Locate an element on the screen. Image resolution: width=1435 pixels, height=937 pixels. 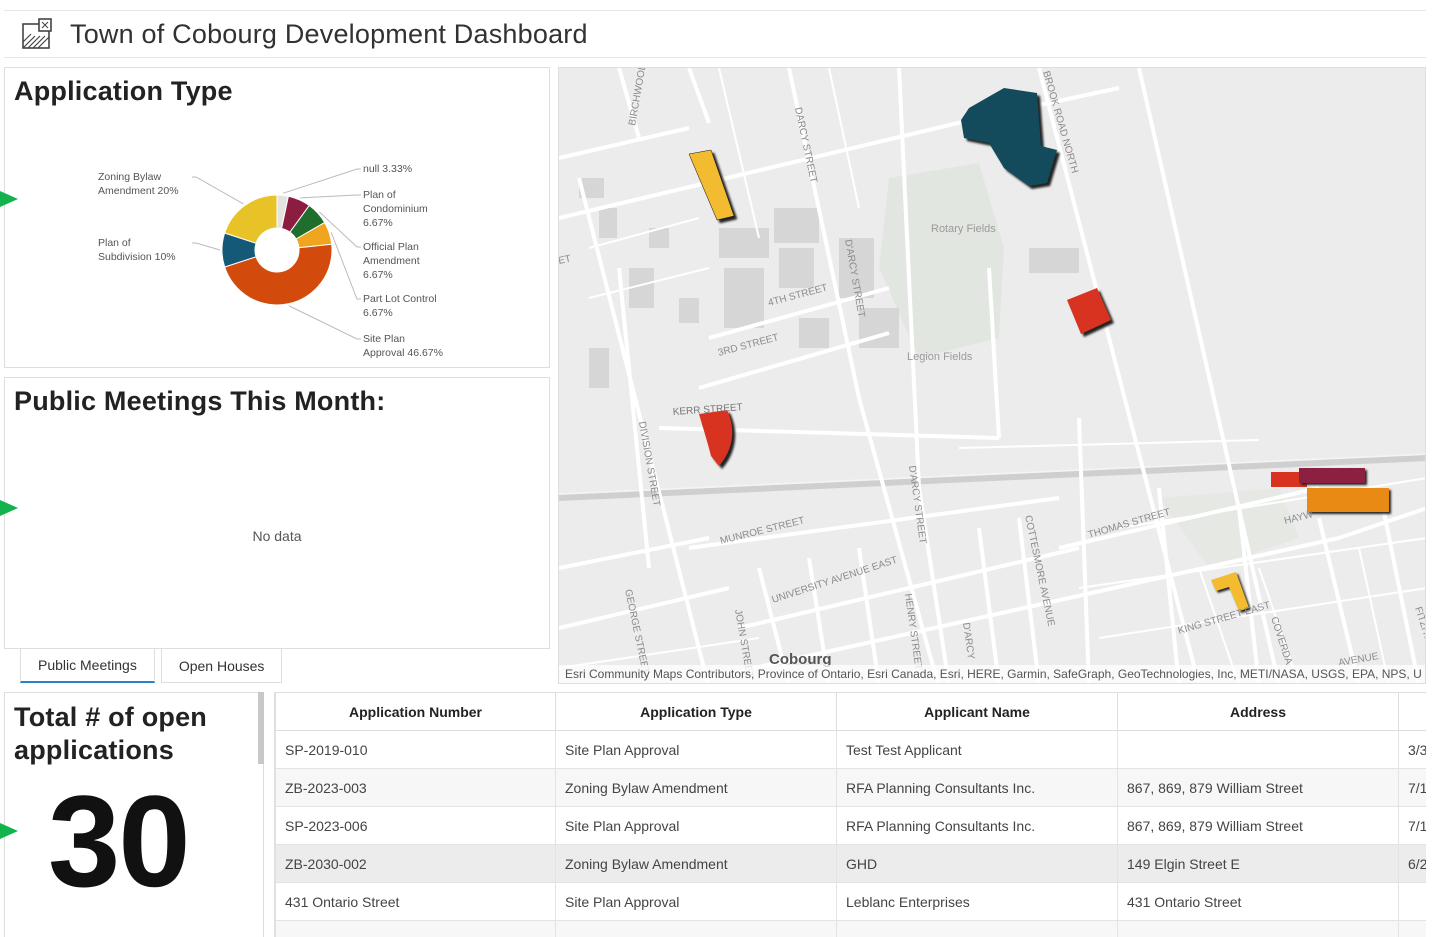
map-label: UNIVERSITY AVENUE EAST is located at coordinates (835, 580).